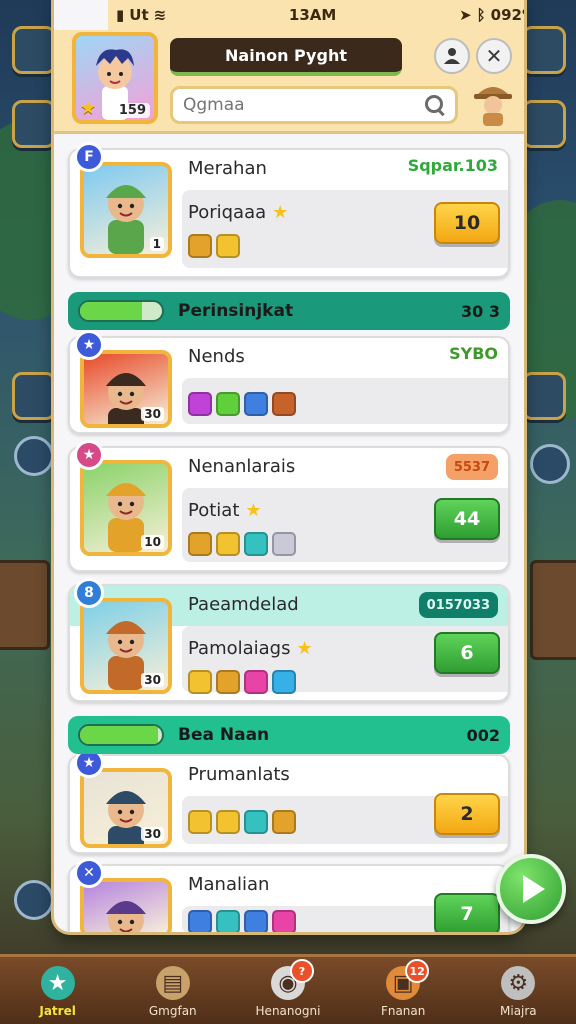  Describe the element at coordinates (316, 15) in the screenshot. I see `status-bar: ▮ Ut ≋ 13AM ➤ ᛒ 092%` at that location.